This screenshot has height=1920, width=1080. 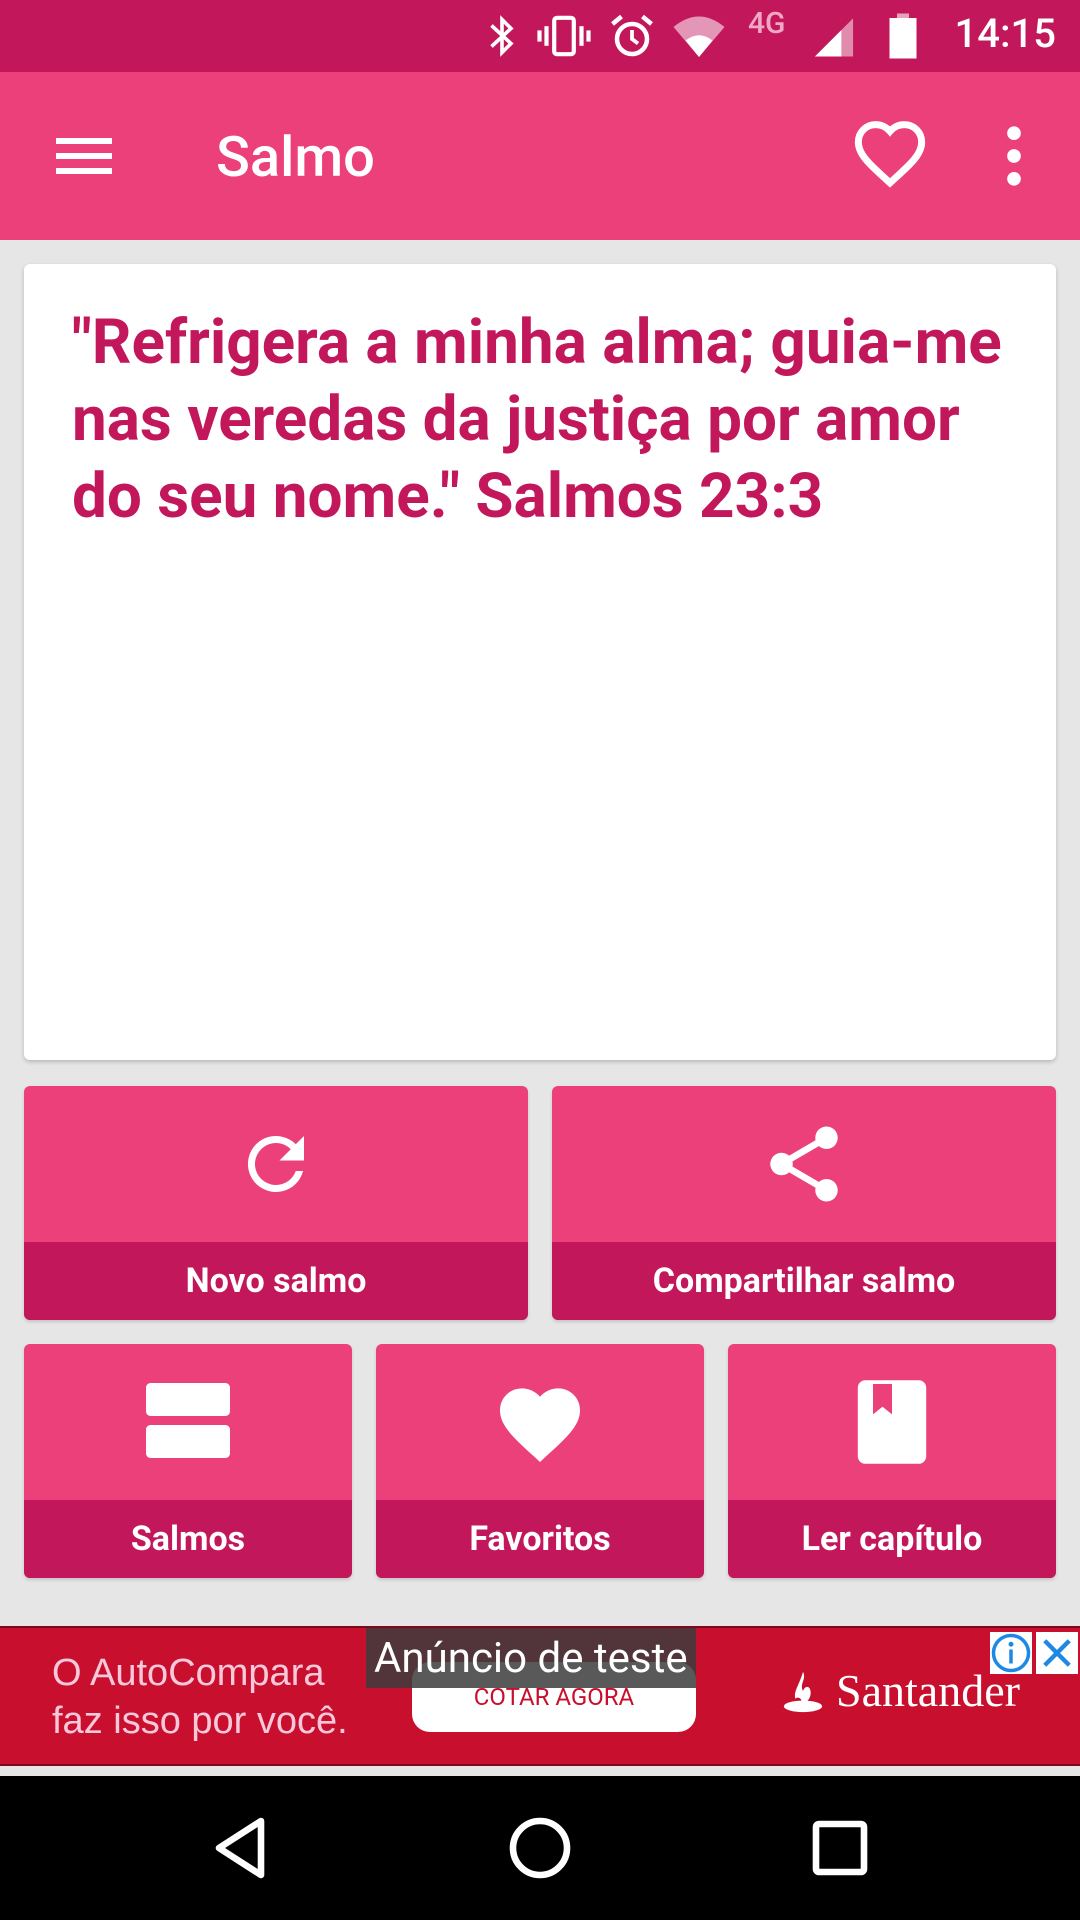 I want to click on ad-headline-line1: O AutoCompara, so click(x=188, y=1673).